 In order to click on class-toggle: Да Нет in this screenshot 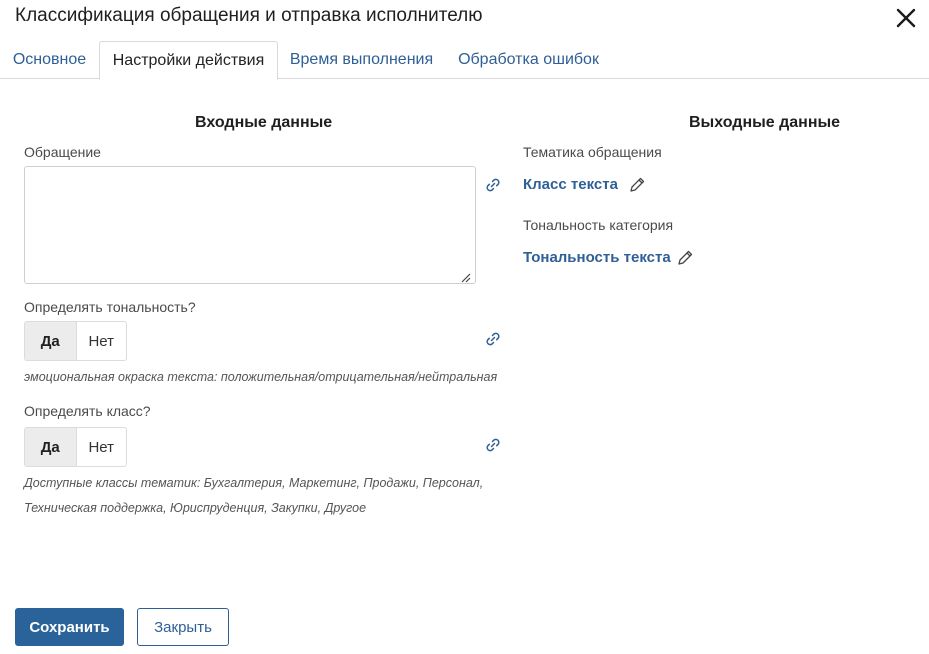, I will do `click(75, 447)`.